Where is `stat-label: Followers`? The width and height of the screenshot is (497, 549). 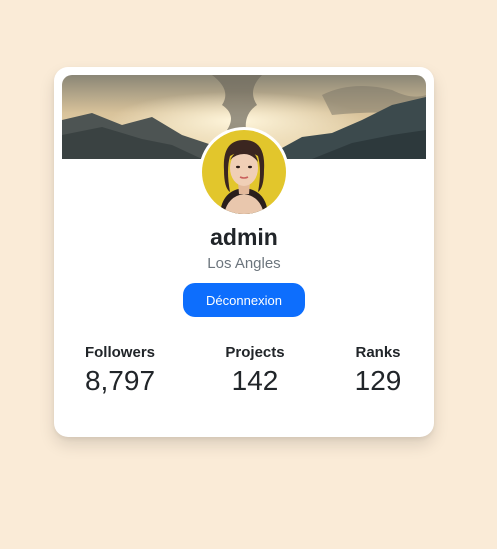 stat-label: Followers is located at coordinates (119, 352).